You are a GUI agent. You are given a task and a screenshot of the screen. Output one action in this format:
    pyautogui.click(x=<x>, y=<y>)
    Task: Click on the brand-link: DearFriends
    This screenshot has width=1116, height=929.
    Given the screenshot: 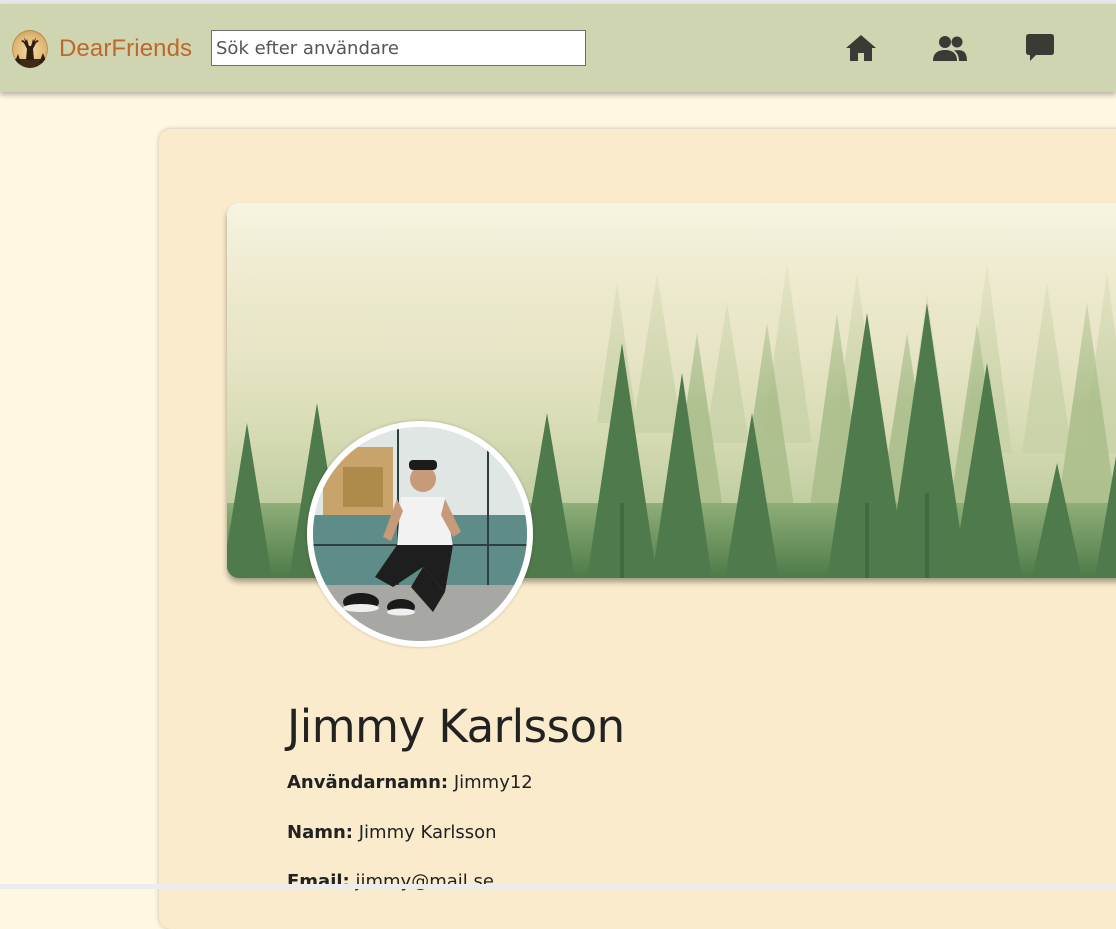 What is the action you would take?
    pyautogui.click(x=102, y=49)
    